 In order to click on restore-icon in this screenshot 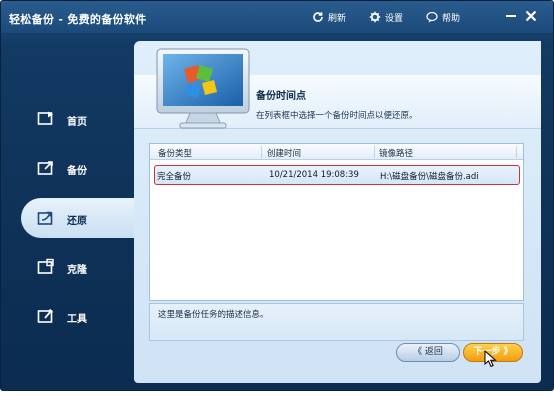, I will do `click(45, 218)`.